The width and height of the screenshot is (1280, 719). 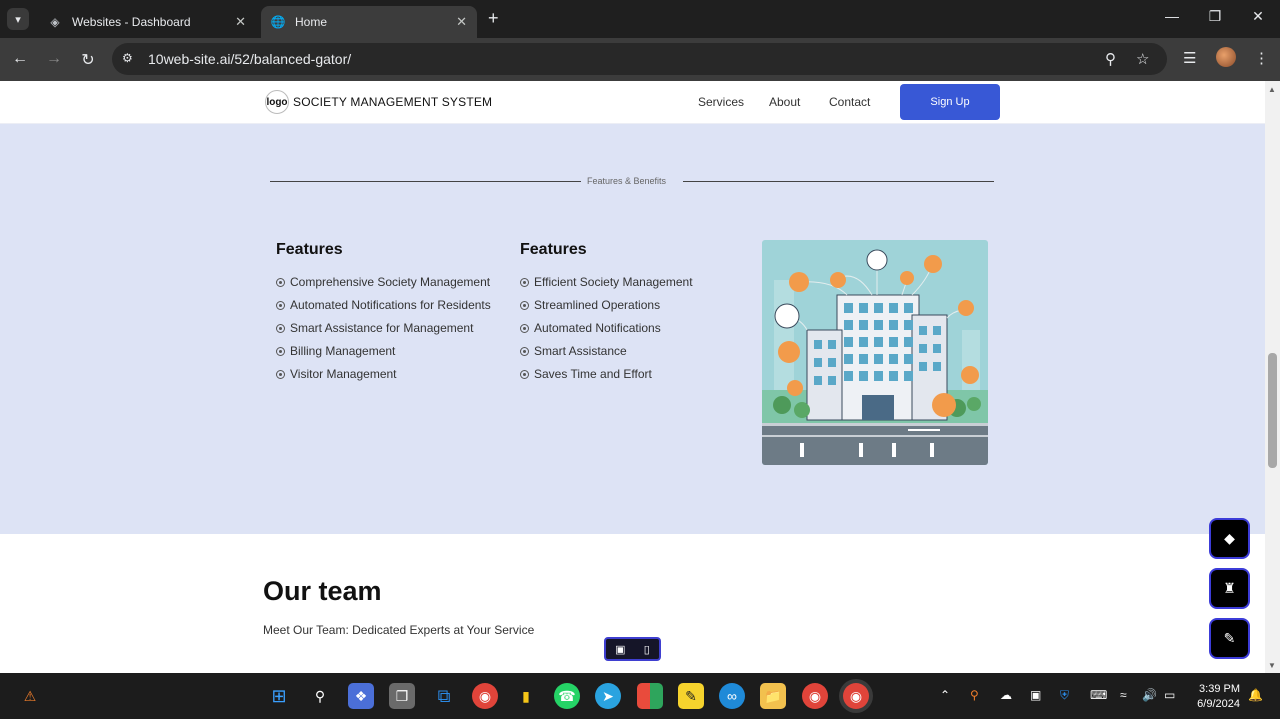 I want to click on list-item: Comprehensive Society Management, so click(x=386, y=282).